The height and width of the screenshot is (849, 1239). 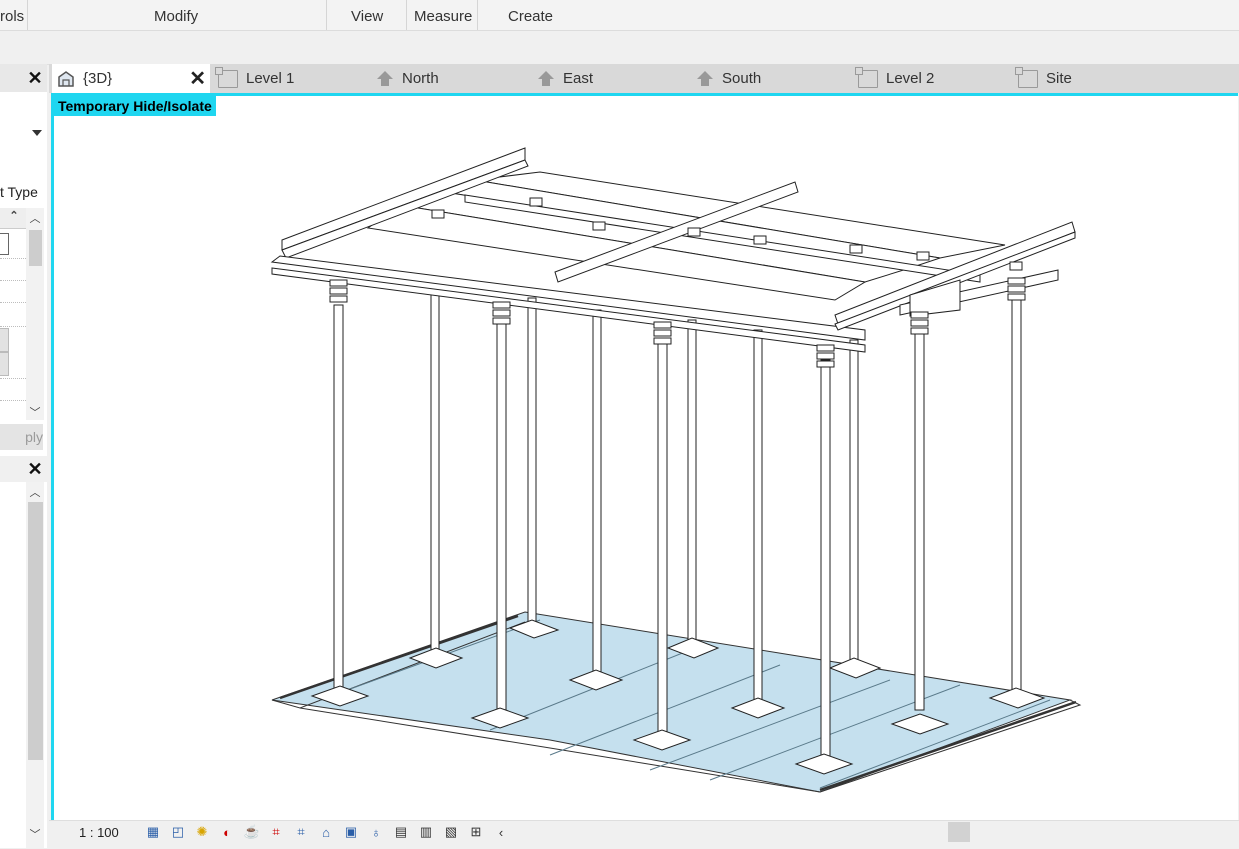 What do you see at coordinates (131, 78) in the screenshot?
I see `tab-3d: {3D} ✕` at bounding box center [131, 78].